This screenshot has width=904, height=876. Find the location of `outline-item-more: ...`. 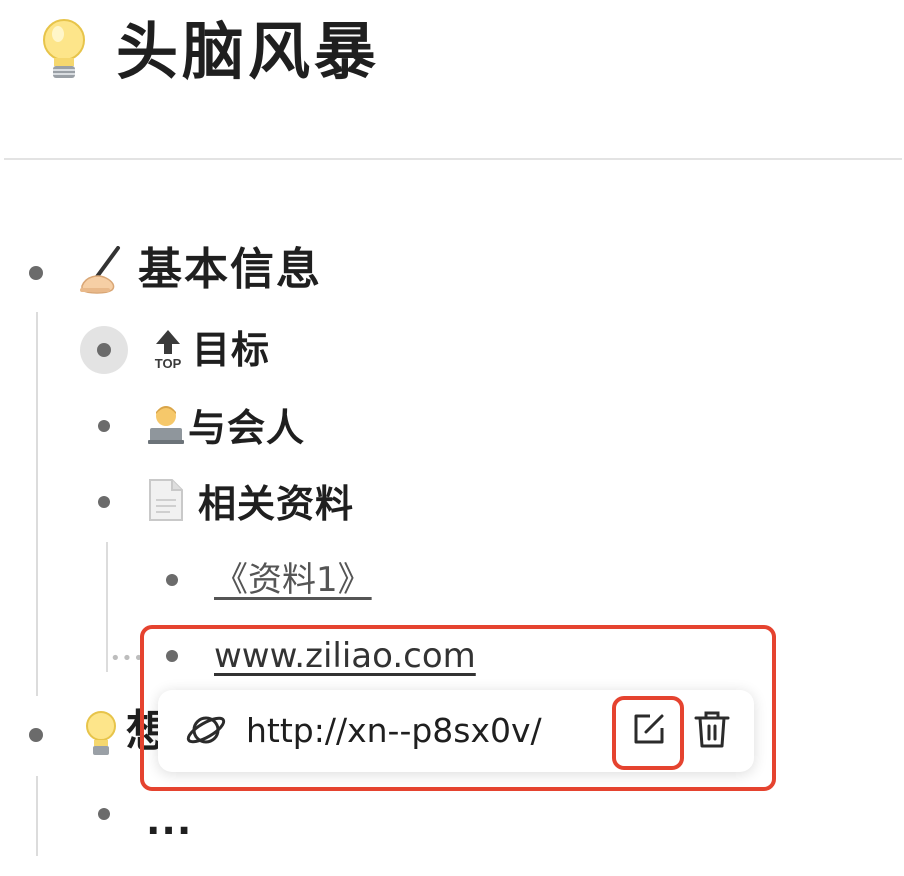

outline-item-more: ... is located at coordinates (169, 821).